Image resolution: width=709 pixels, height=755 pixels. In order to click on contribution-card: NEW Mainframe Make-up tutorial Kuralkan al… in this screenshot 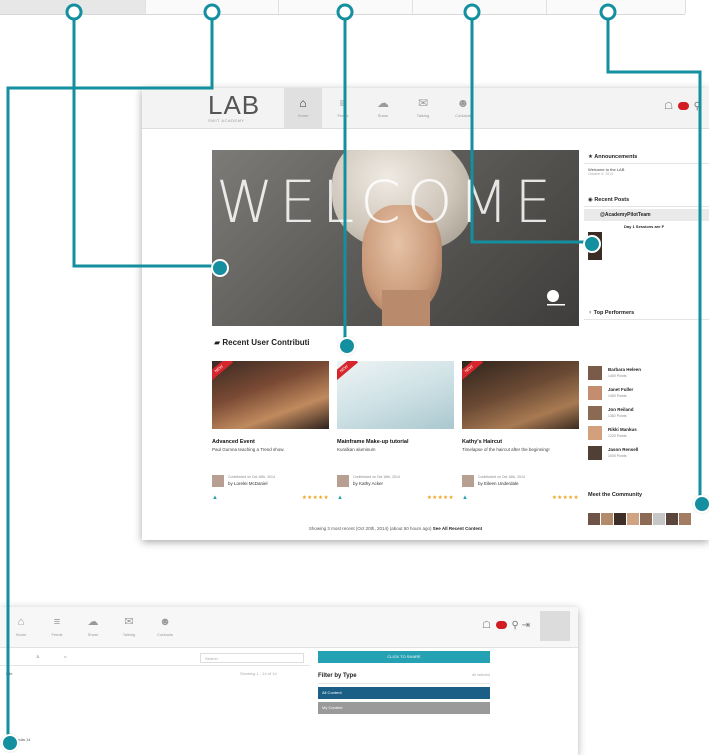, I will do `click(395, 431)`.